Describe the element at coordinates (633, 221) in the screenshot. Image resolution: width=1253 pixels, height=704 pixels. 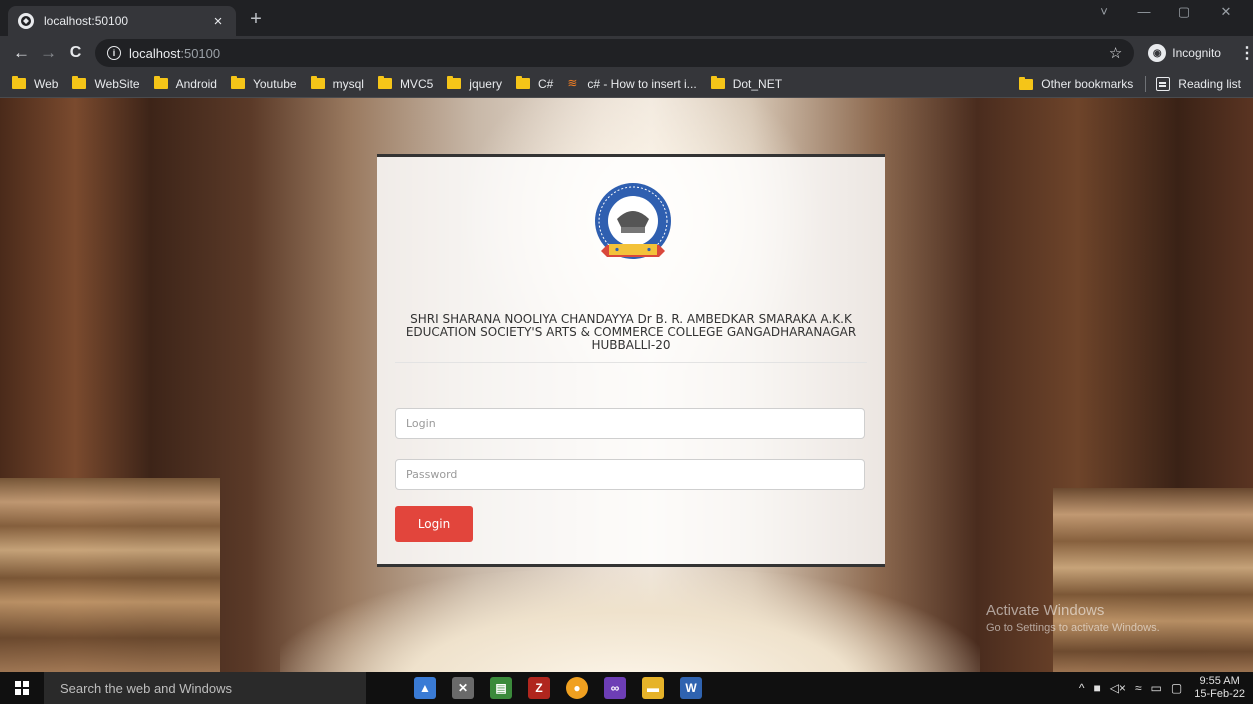
I see `college-logo` at that location.